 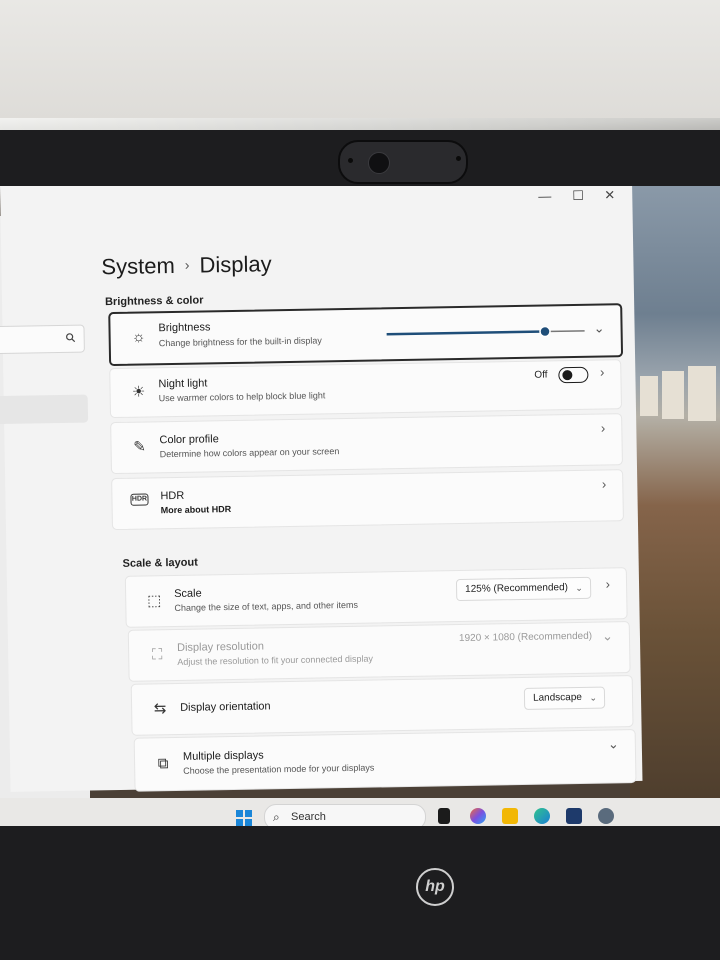 What do you see at coordinates (223, 756) in the screenshot?
I see `multiple-displays-title: Multiple displays` at bounding box center [223, 756].